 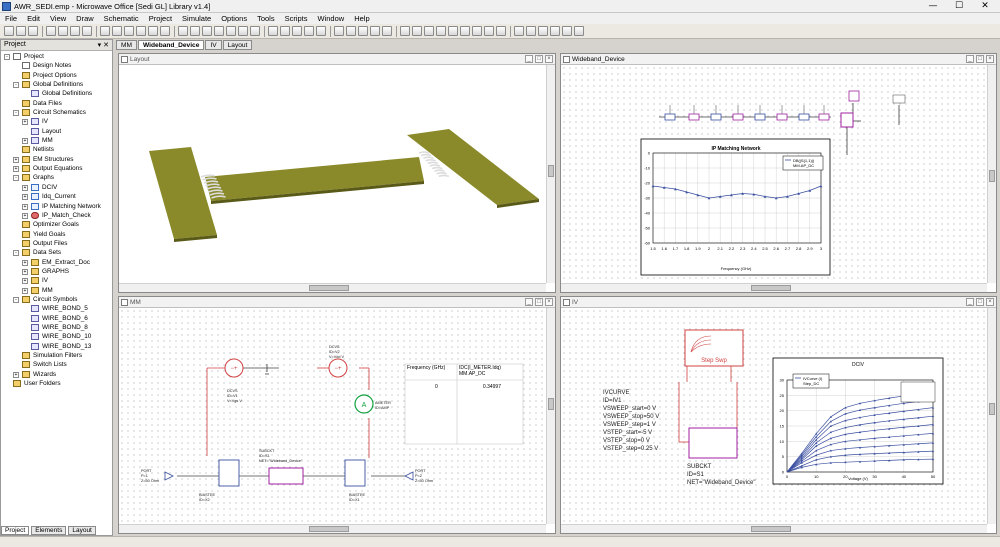 What do you see at coordinates (273, 31) in the screenshot?
I see `tune-tool-icon` at bounding box center [273, 31].